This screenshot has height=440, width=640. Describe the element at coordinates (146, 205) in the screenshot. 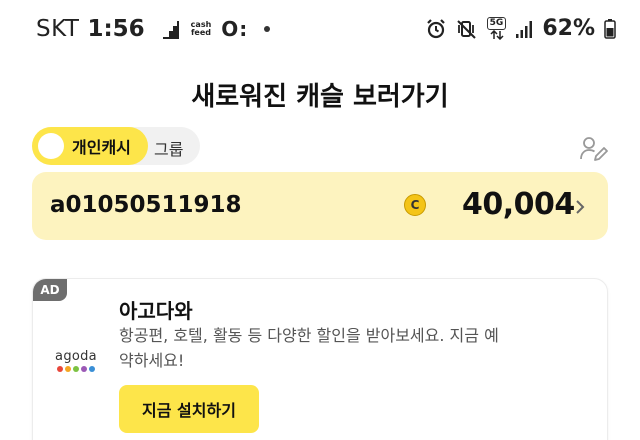

I see `account-id: a01050511918` at that location.